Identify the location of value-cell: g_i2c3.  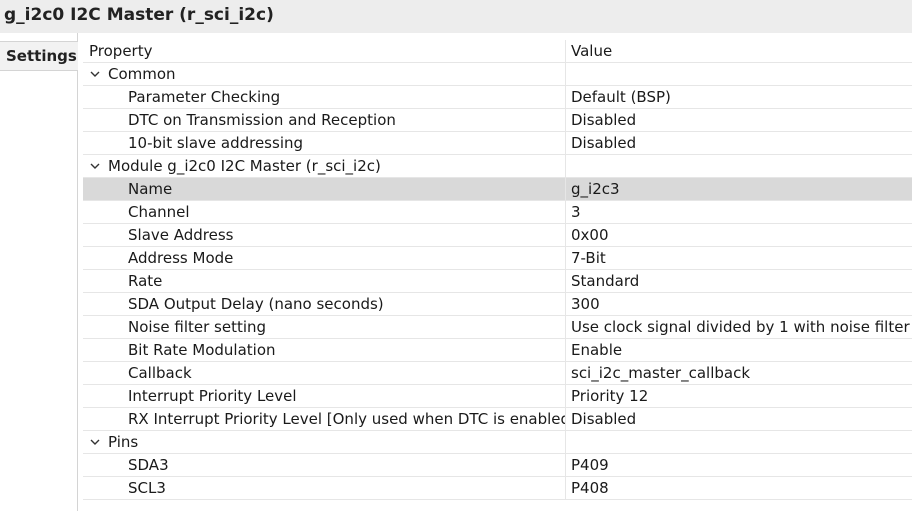
(741, 189).